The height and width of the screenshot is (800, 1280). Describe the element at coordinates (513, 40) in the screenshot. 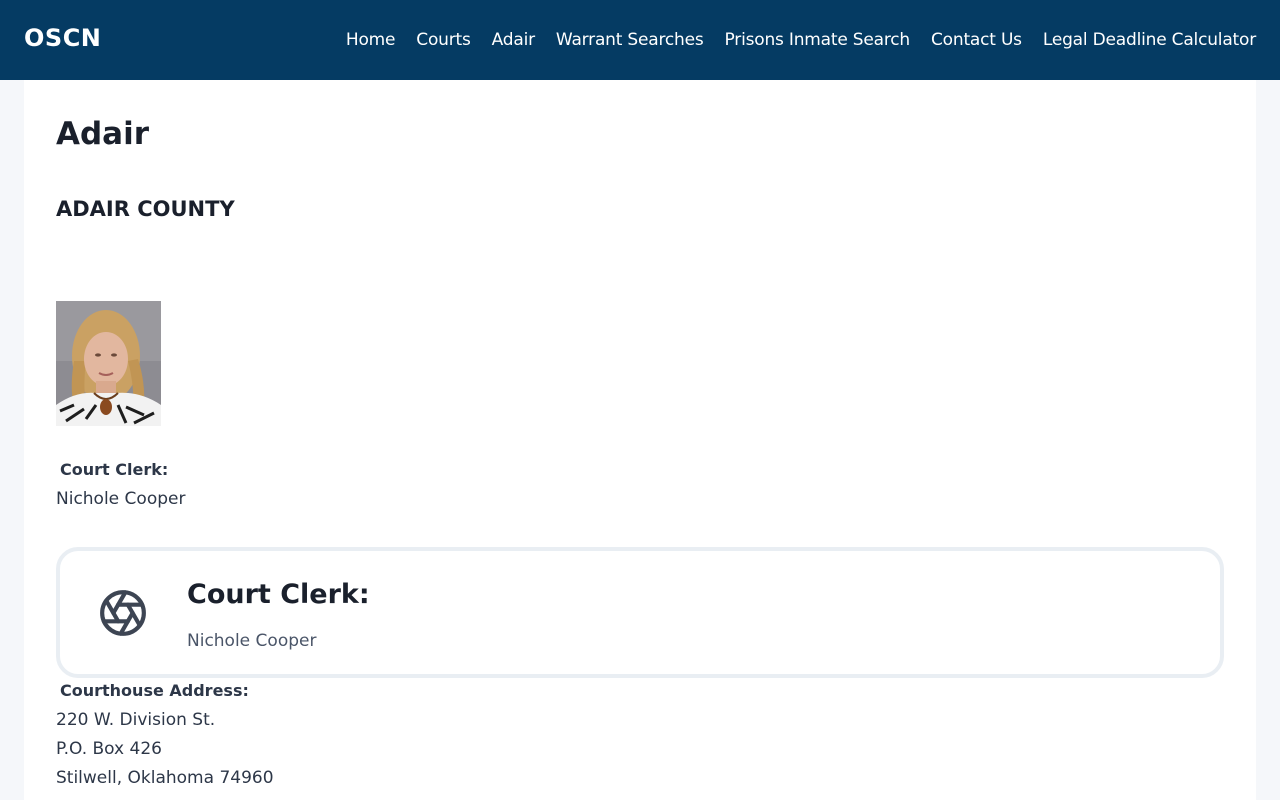

I see `nav-adair: Adair` at that location.